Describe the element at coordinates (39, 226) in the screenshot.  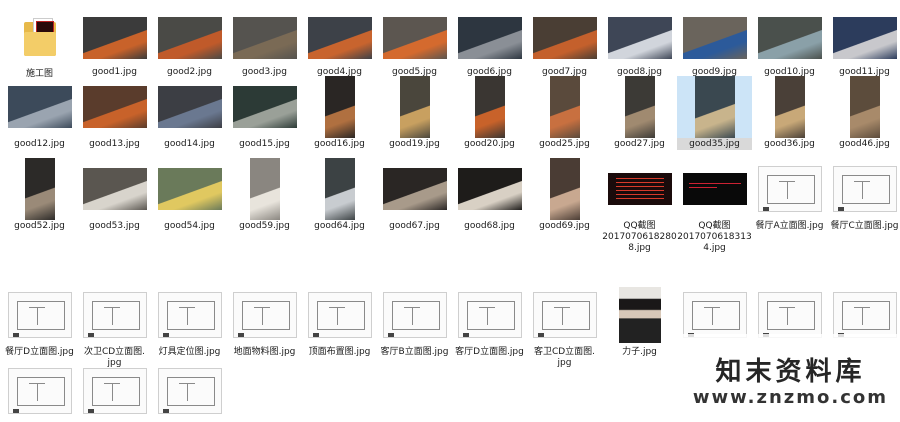
I see `file-label: good52.jpg` at that location.